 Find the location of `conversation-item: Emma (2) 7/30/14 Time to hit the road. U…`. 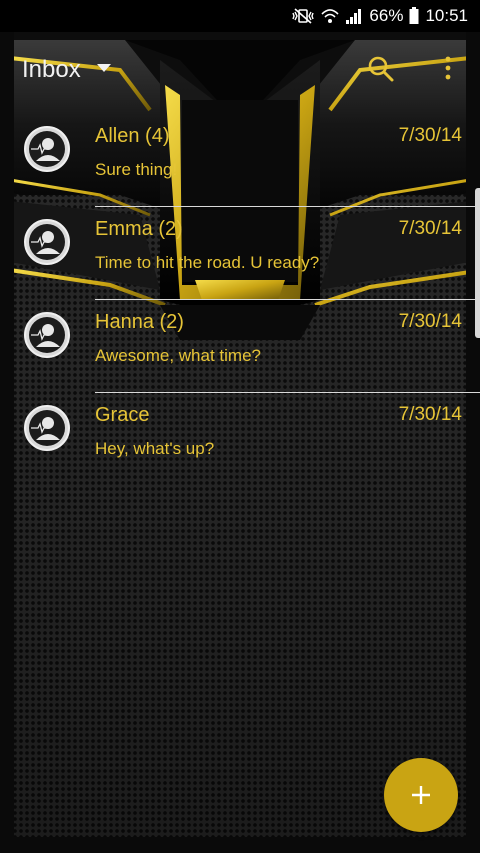

conversation-item: Emma (2) 7/30/14 Time to hit the road. U… is located at coordinates (240, 253).